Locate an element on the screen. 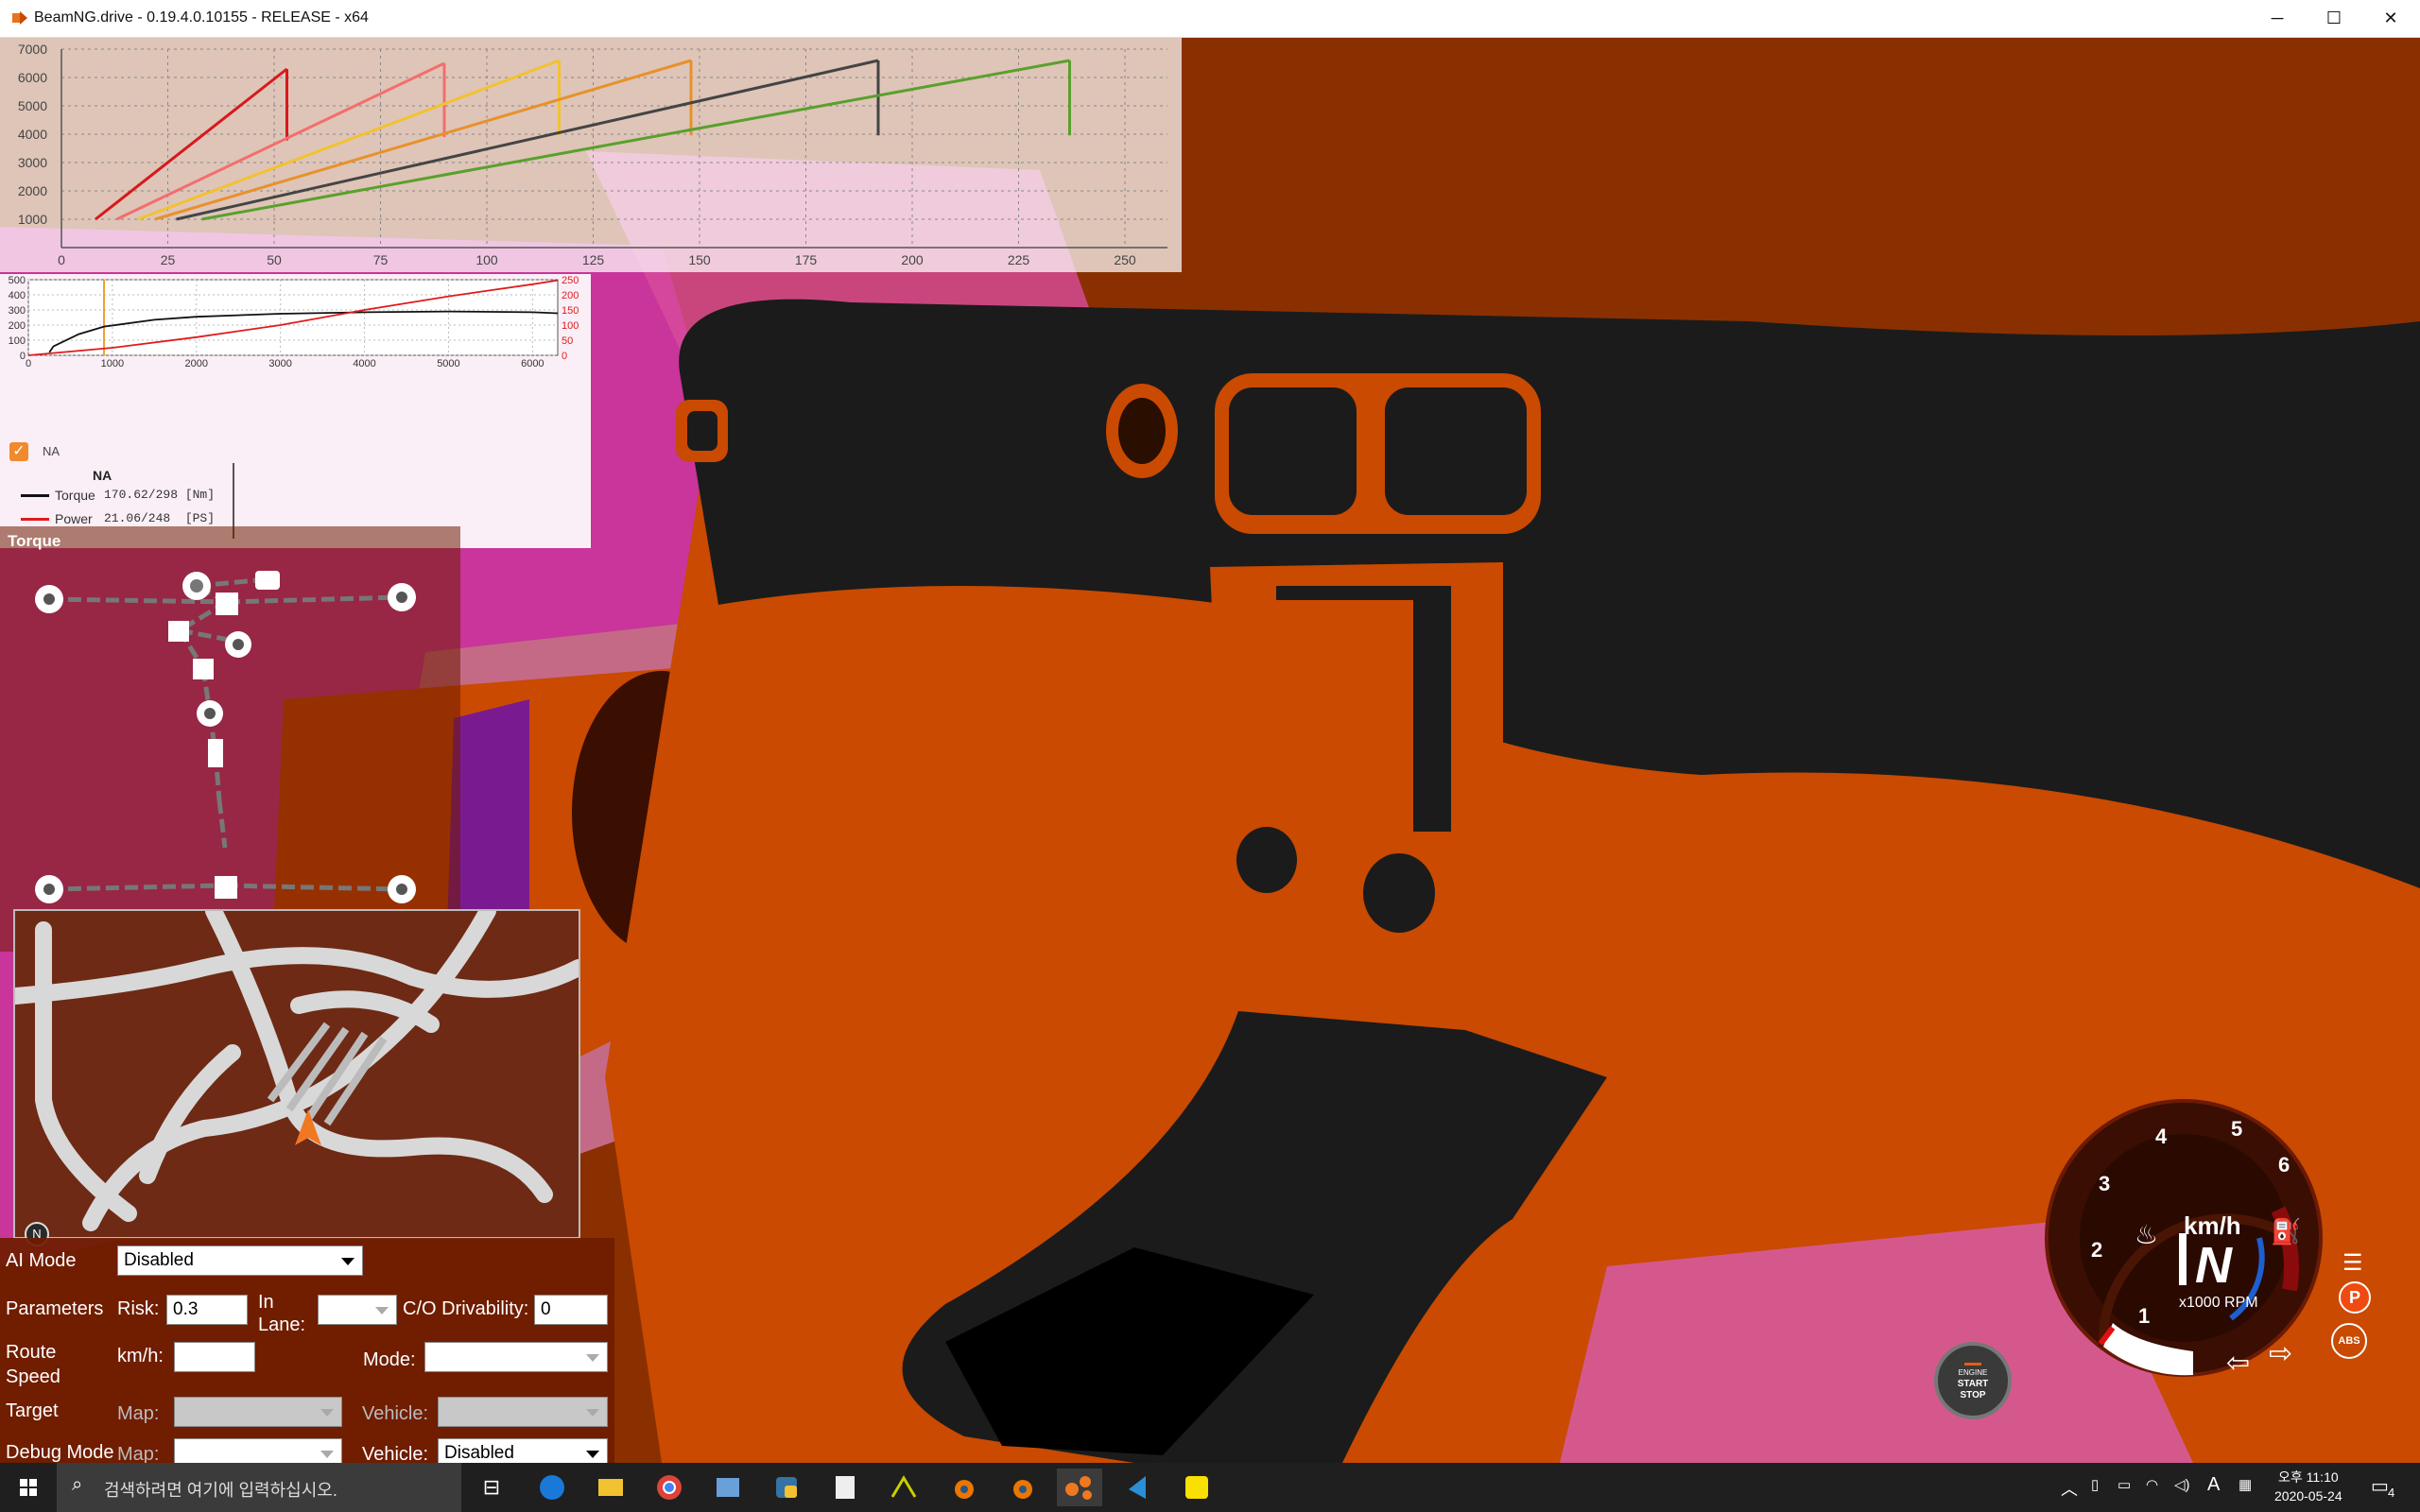  y-tick-label: 1000 is located at coordinates (32, 219).